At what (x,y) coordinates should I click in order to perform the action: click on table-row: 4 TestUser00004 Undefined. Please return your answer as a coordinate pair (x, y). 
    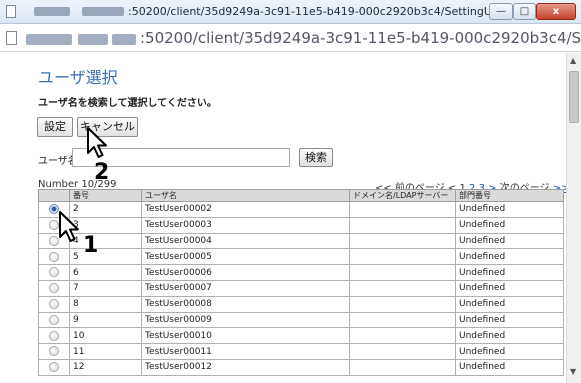
    Looking at the image, I should click on (301, 241).